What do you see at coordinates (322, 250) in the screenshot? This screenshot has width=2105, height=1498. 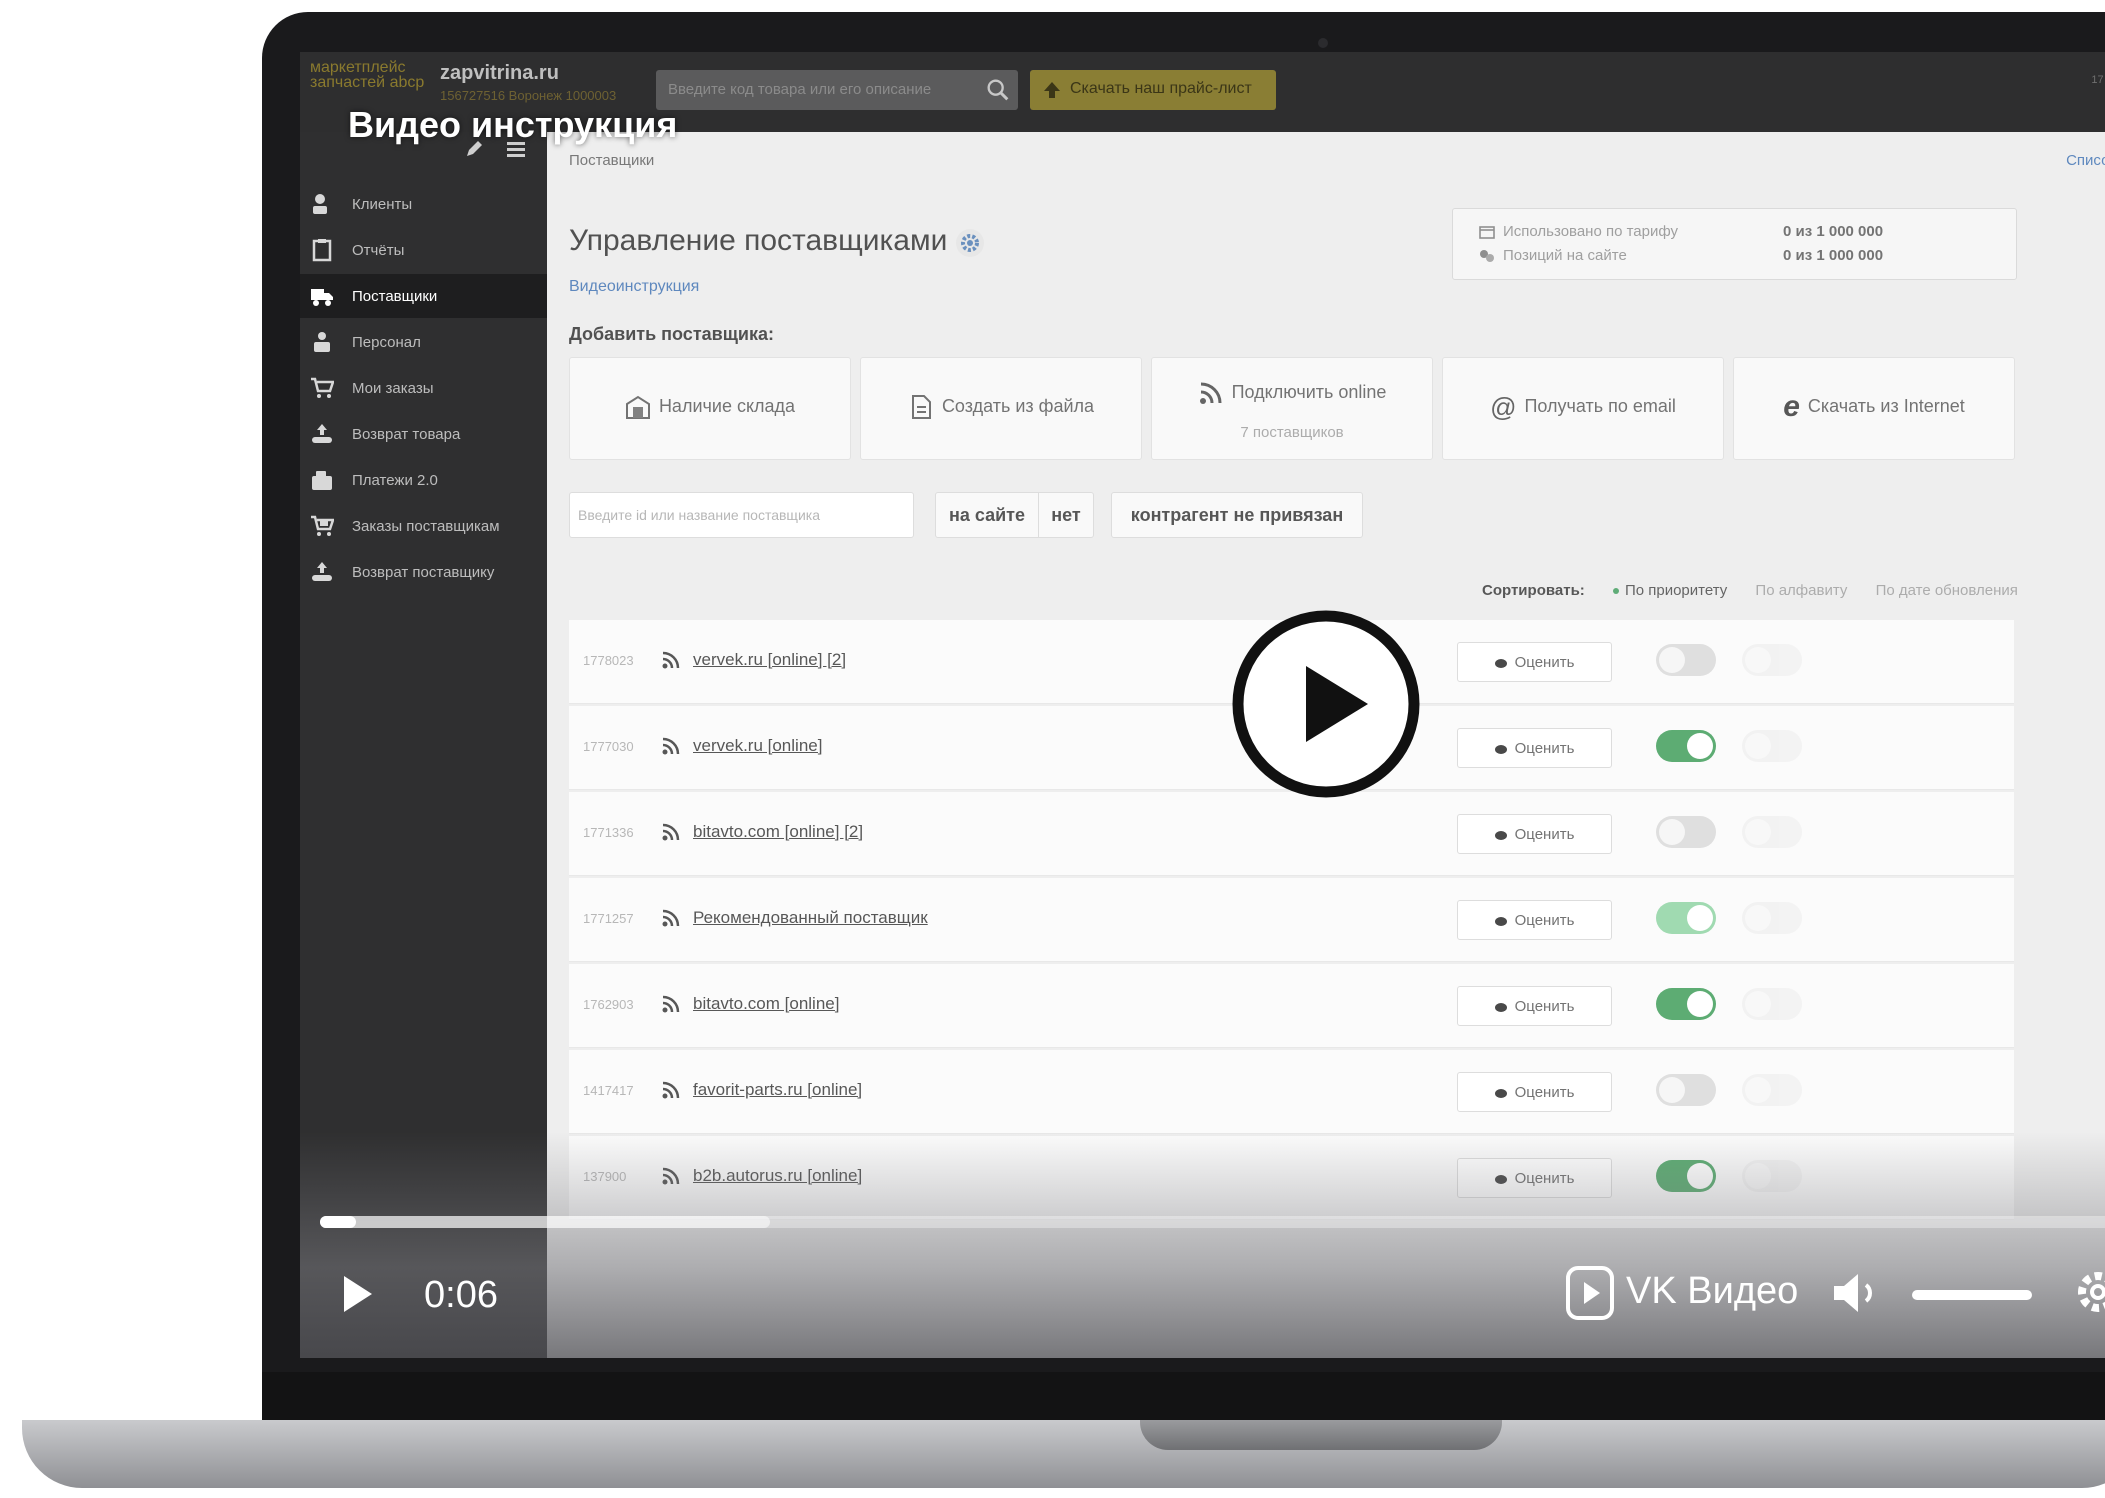 I see `reports-icon` at bounding box center [322, 250].